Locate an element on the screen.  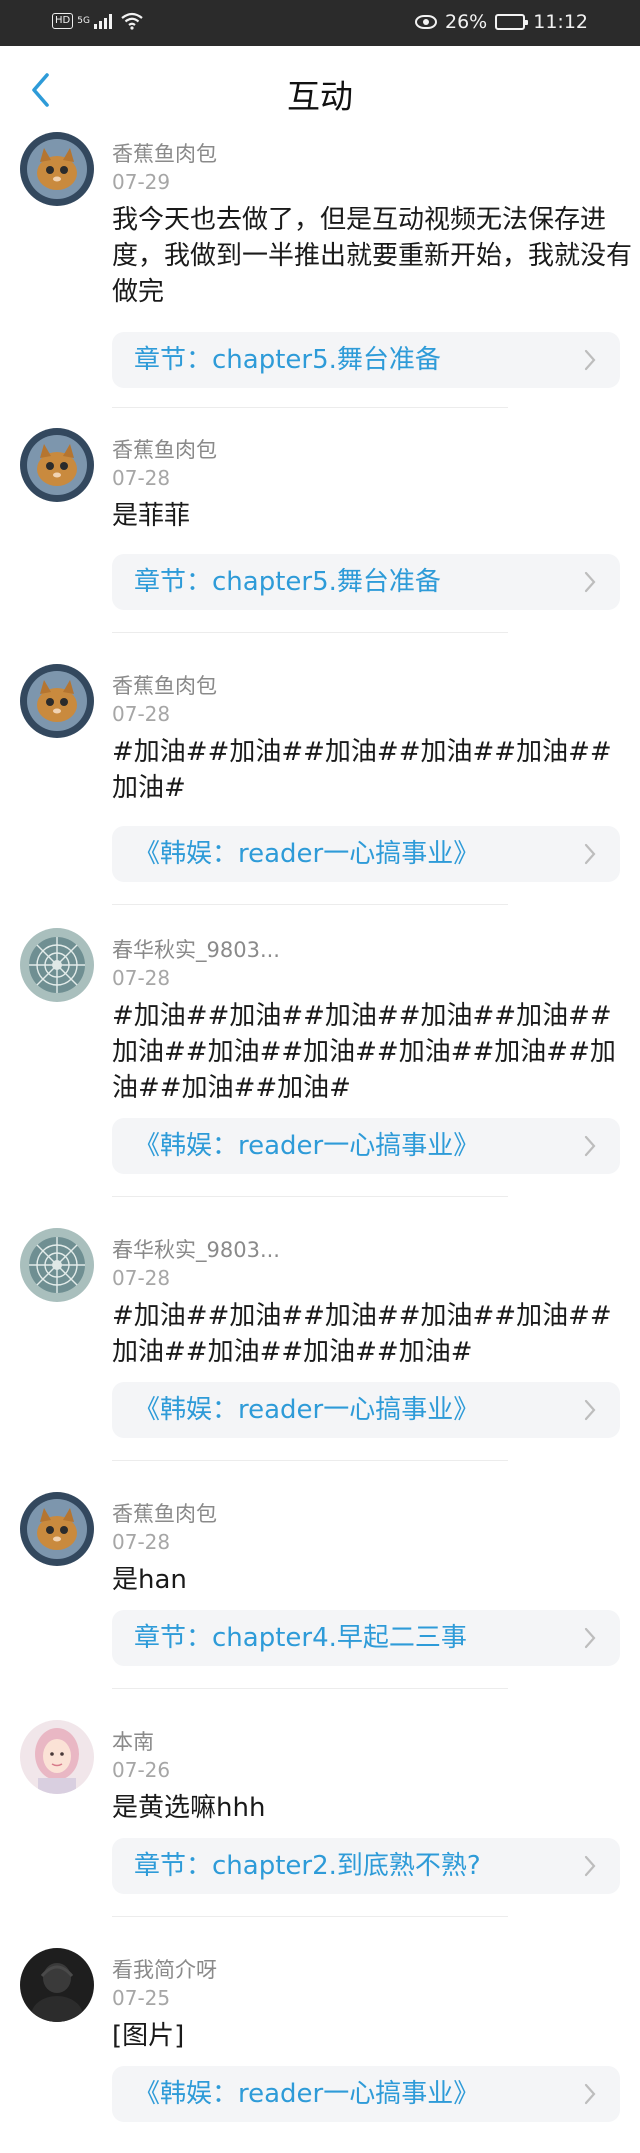
eye-comfort-icon is located at coordinates (426, 22).